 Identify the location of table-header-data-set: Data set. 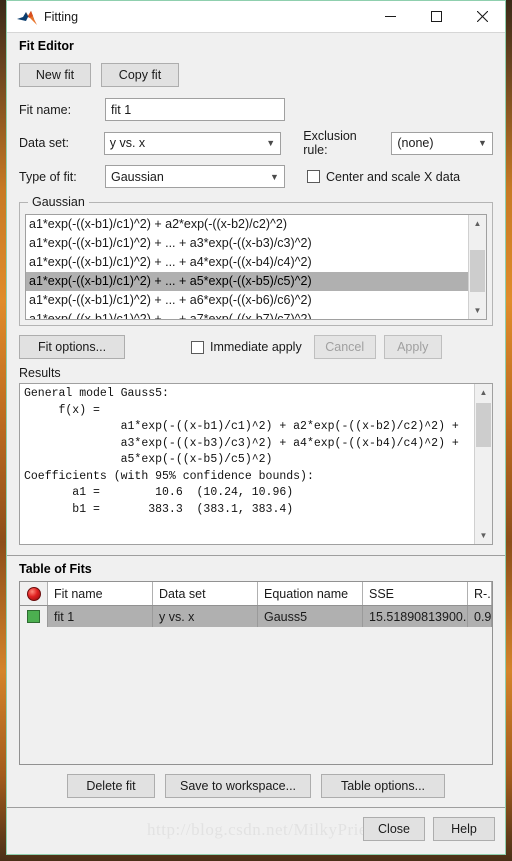
(205, 593).